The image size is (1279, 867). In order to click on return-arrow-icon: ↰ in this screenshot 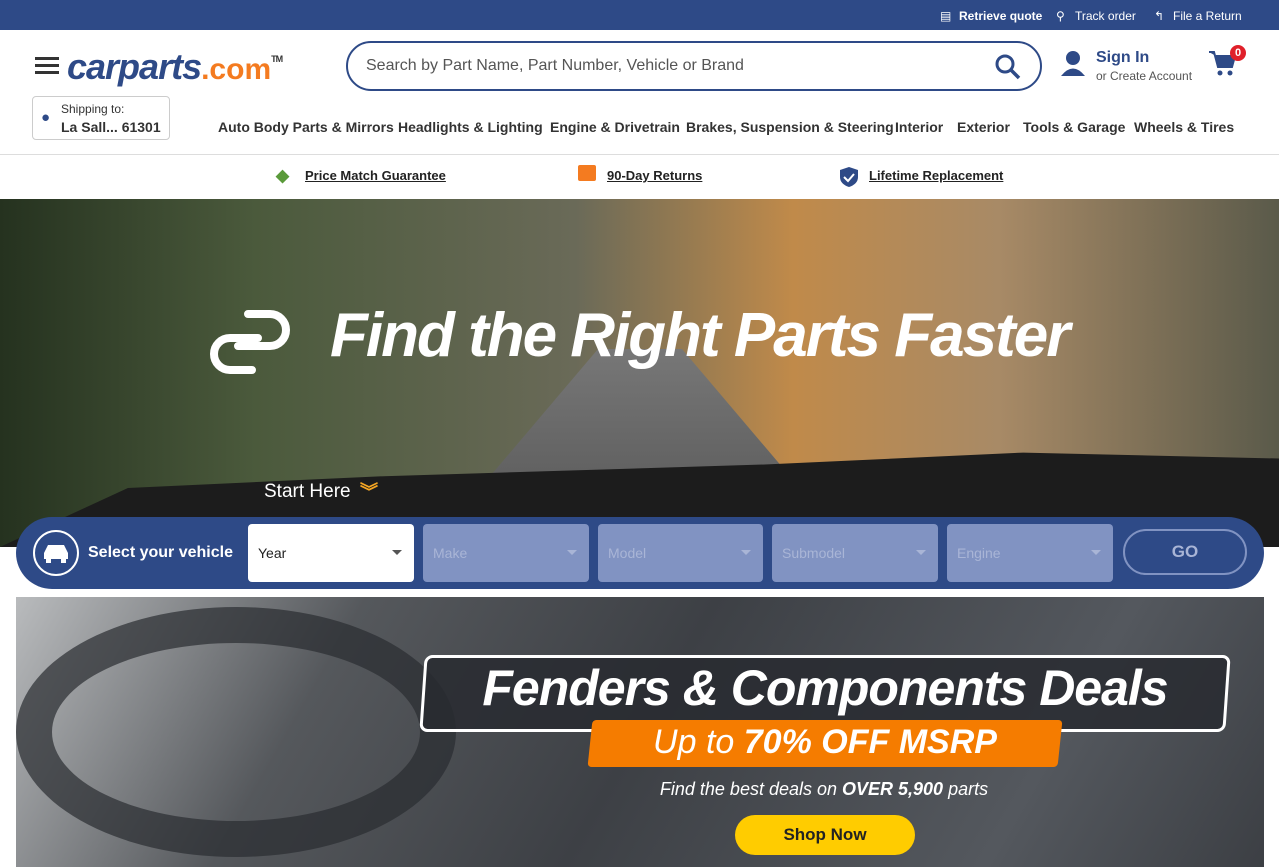, I will do `click(1159, 16)`.